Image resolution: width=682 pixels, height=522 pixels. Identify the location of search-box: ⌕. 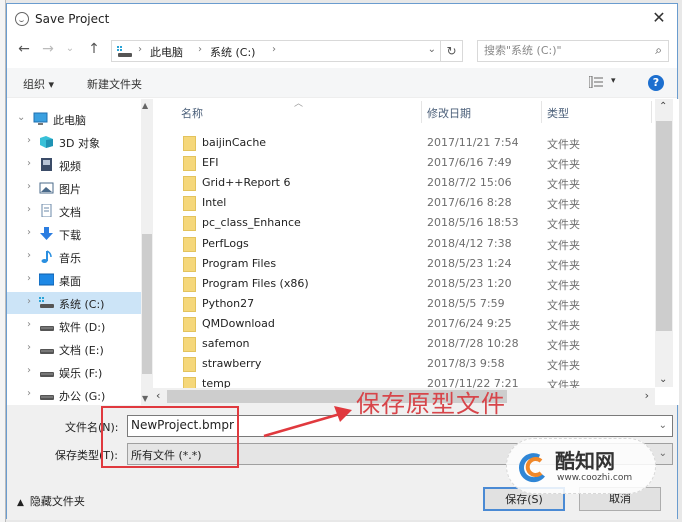
(573, 51).